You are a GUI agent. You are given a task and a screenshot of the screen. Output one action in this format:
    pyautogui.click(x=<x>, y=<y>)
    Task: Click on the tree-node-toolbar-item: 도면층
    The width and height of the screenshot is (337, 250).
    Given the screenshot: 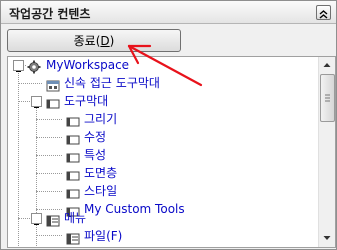 What is the action you would take?
    pyautogui.click(x=100, y=173)
    